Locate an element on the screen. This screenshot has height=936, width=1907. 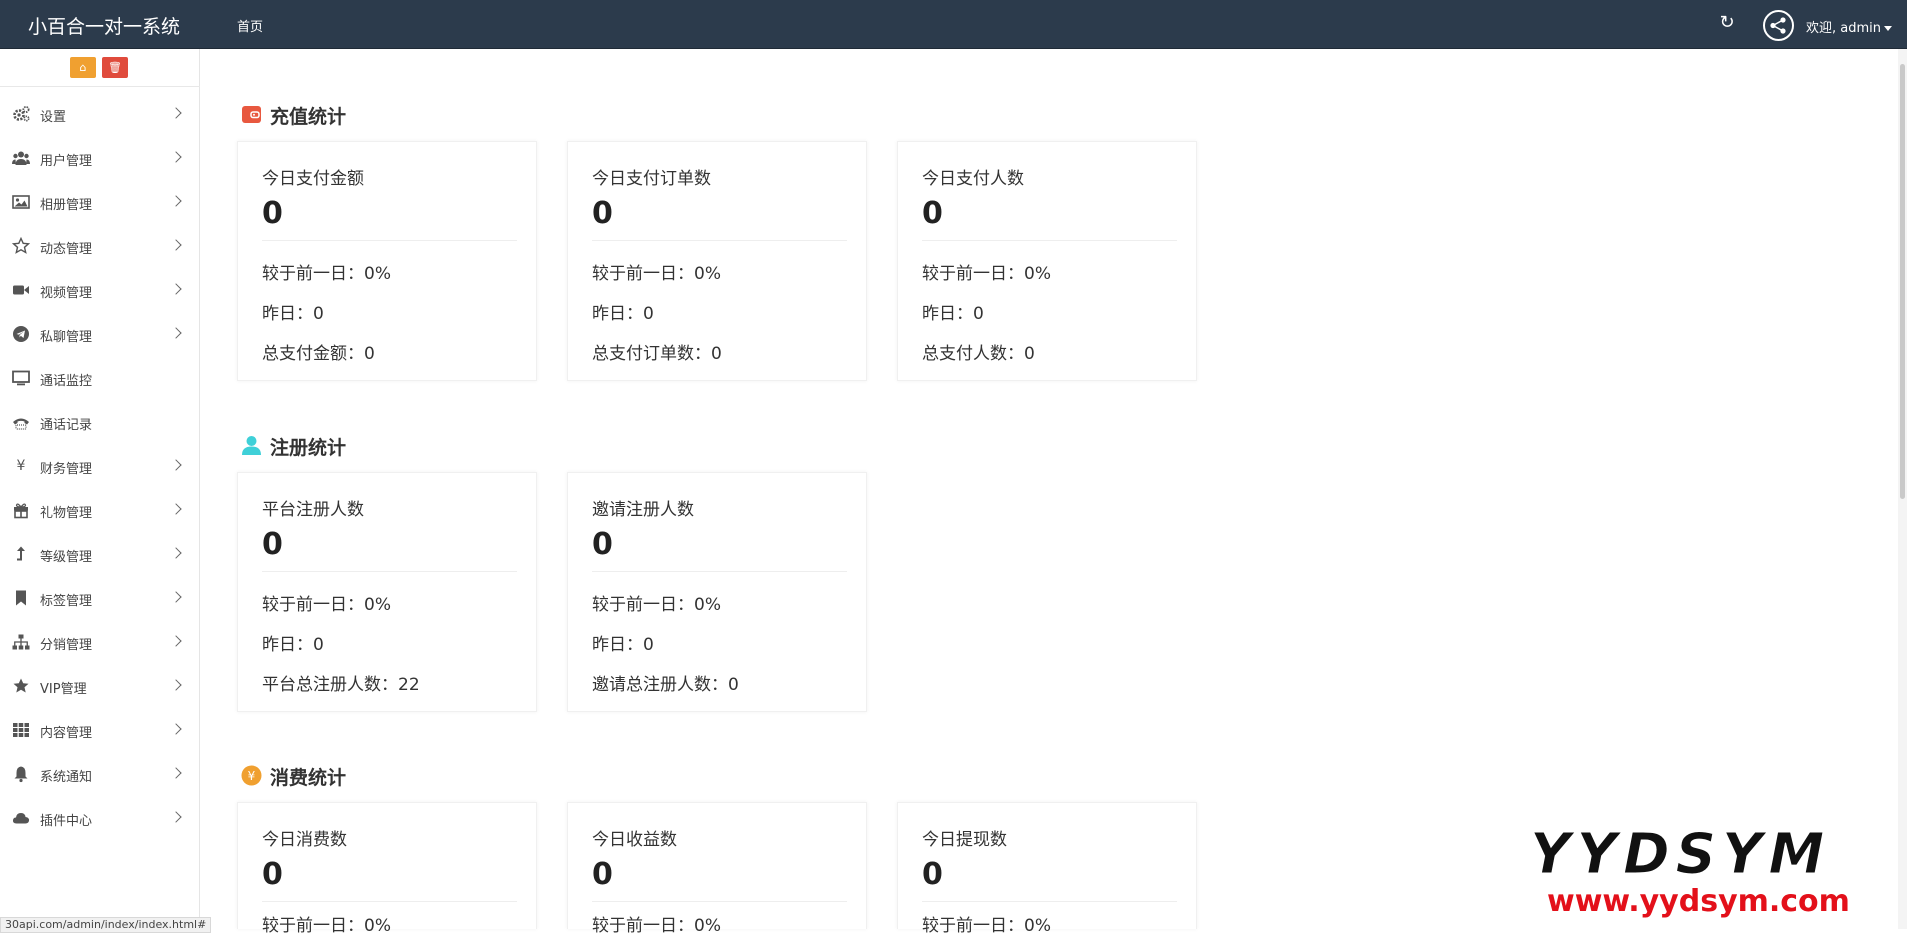
monitor-icon is located at coordinates (21, 378).